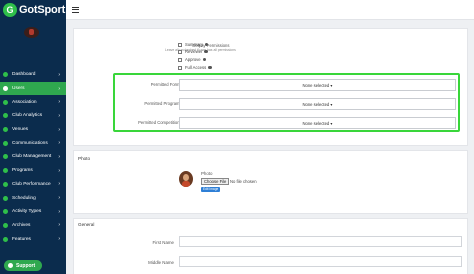  I want to click on logo: G GotSport, so click(33, 10).